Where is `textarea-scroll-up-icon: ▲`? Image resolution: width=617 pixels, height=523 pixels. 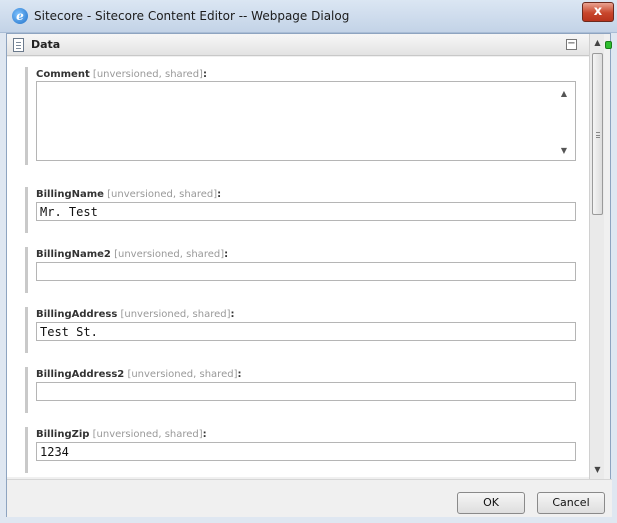 textarea-scroll-up-icon: ▲ is located at coordinates (564, 93).